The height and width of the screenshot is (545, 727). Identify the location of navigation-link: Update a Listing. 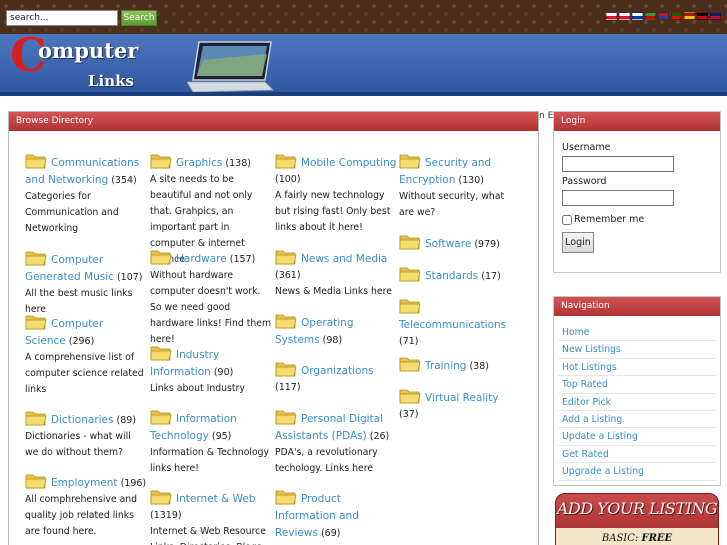
(600, 436).